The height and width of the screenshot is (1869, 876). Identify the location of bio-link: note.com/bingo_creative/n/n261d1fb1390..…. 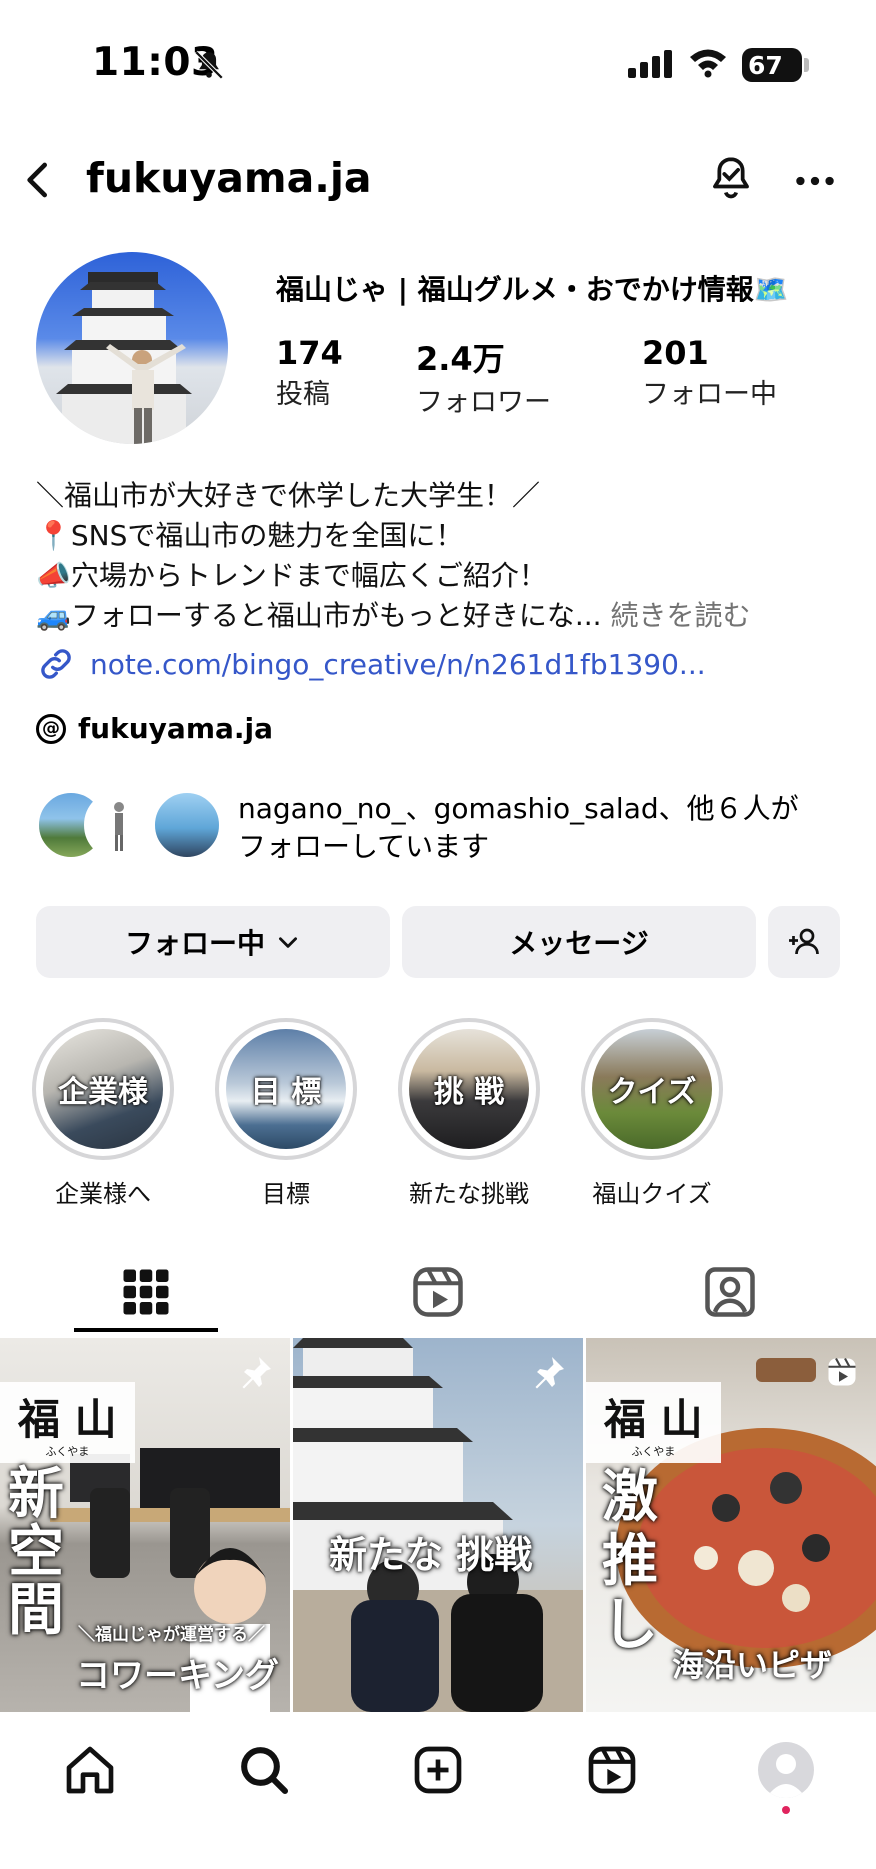
(371, 664).